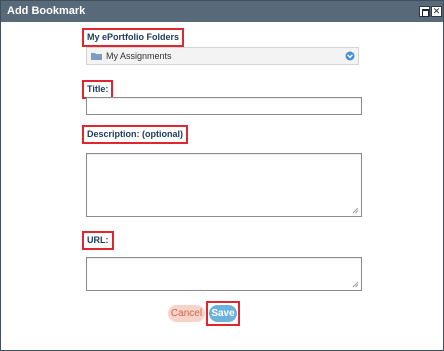 The height and width of the screenshot is (351, 444). Describe the element at coordinates (436, 11) in the screenshot. I see `close-icon: ✕` at that location.